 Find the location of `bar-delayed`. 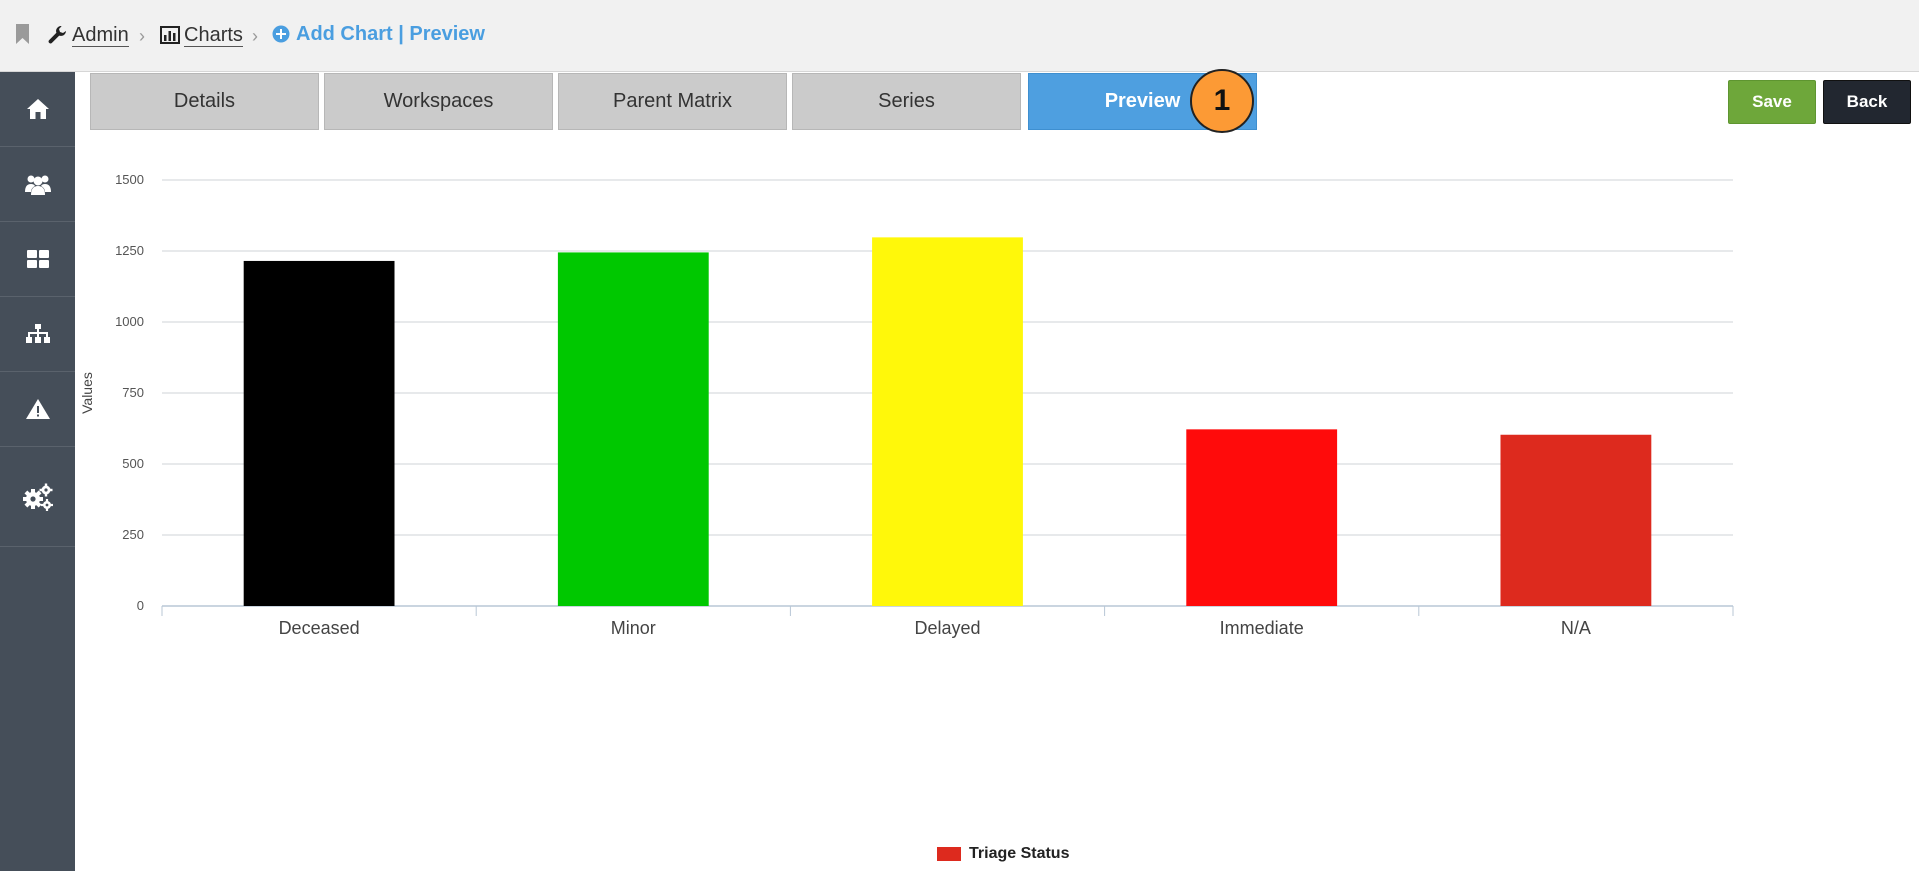

bar-delayed is located at coordinates (947, 422).